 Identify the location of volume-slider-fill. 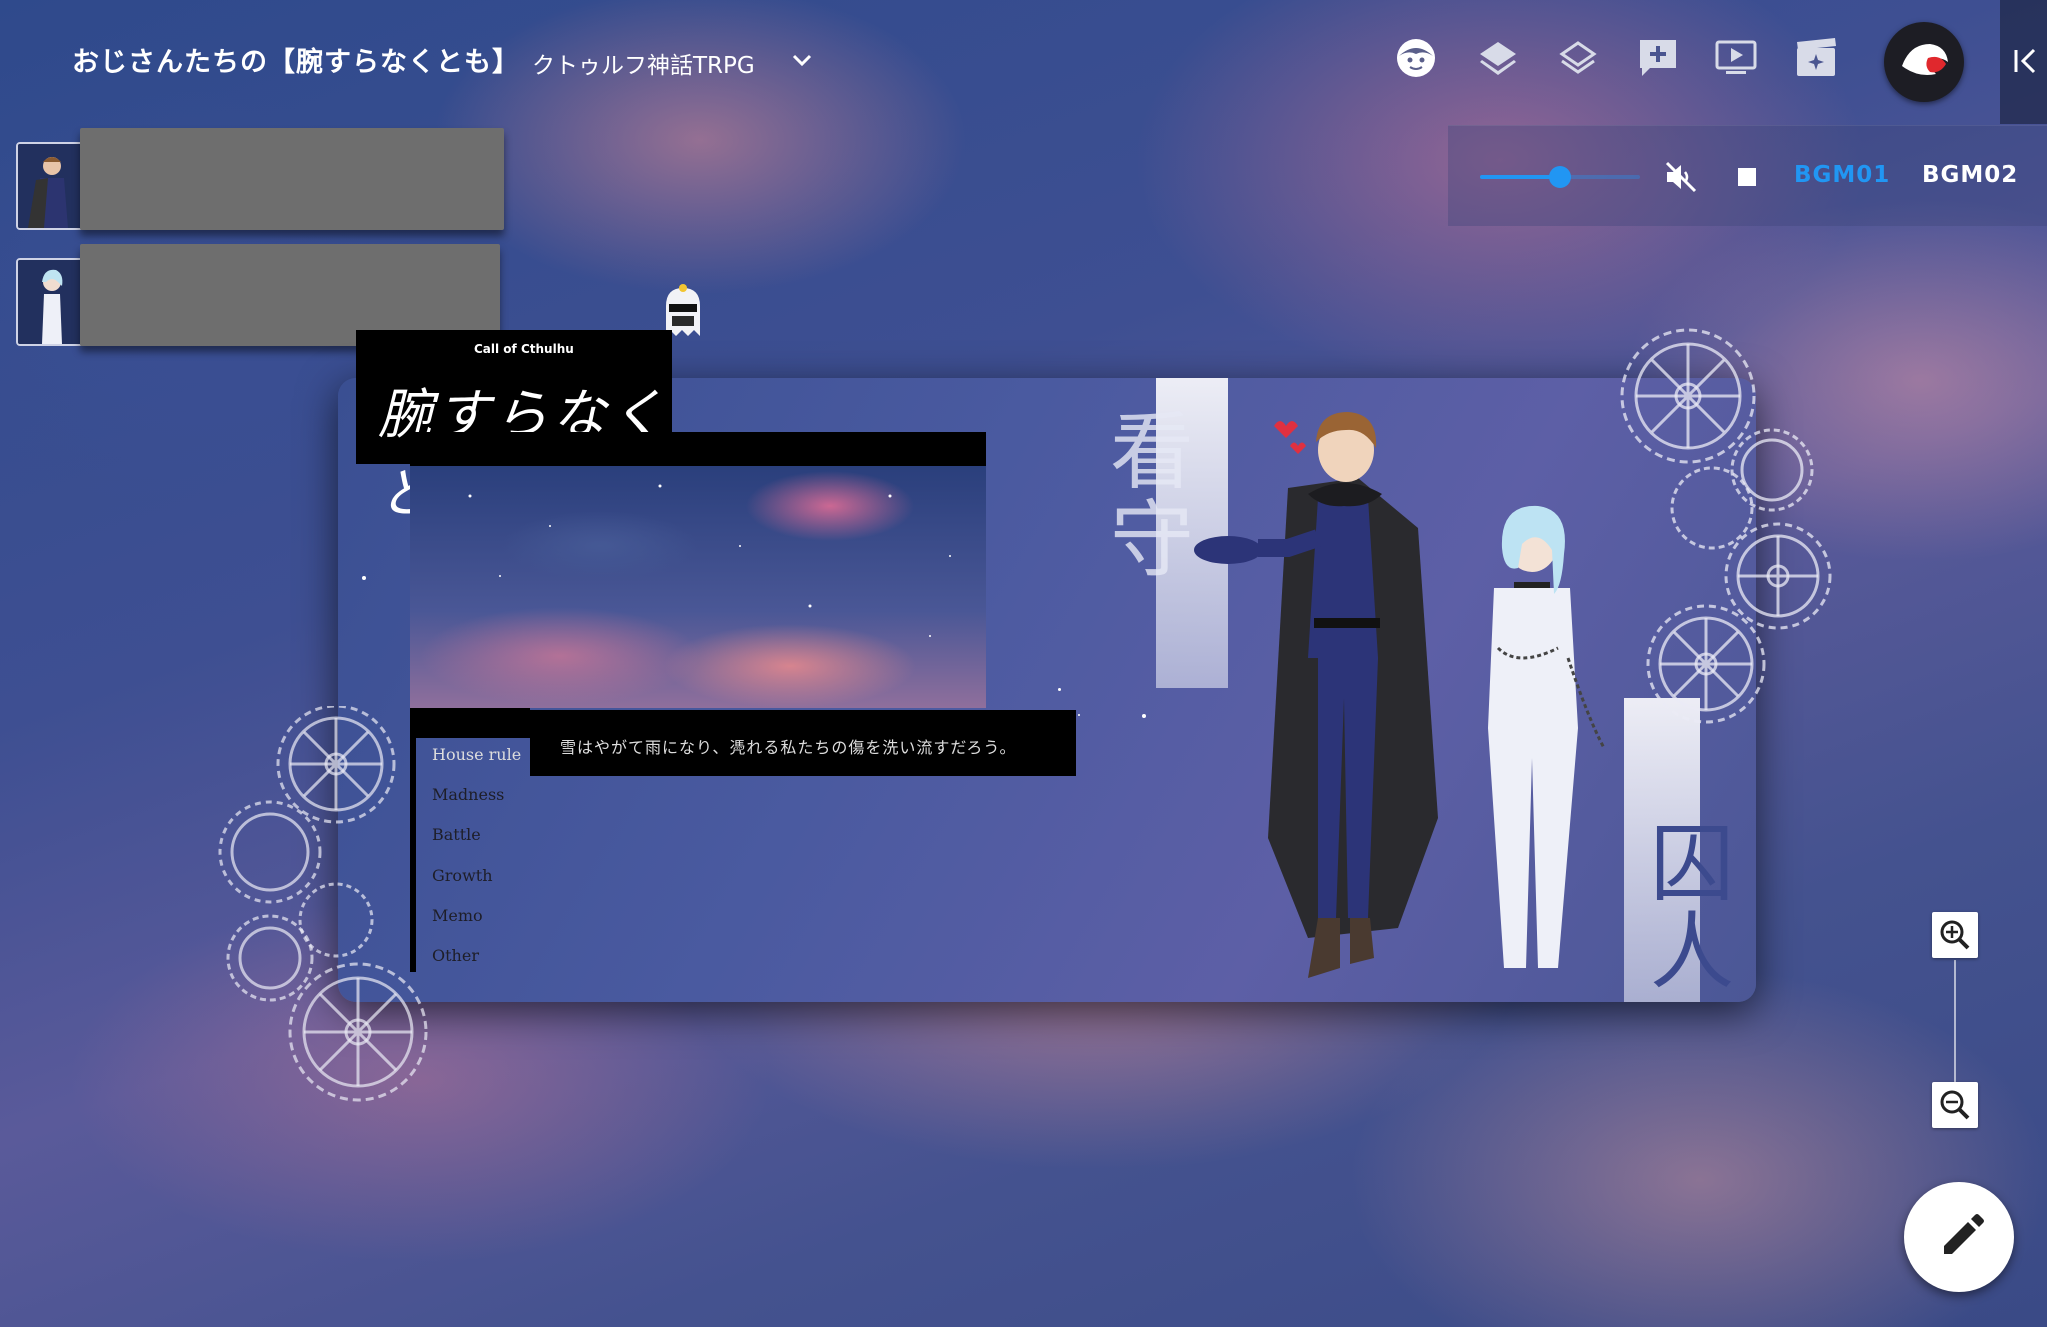
(1520, 177).